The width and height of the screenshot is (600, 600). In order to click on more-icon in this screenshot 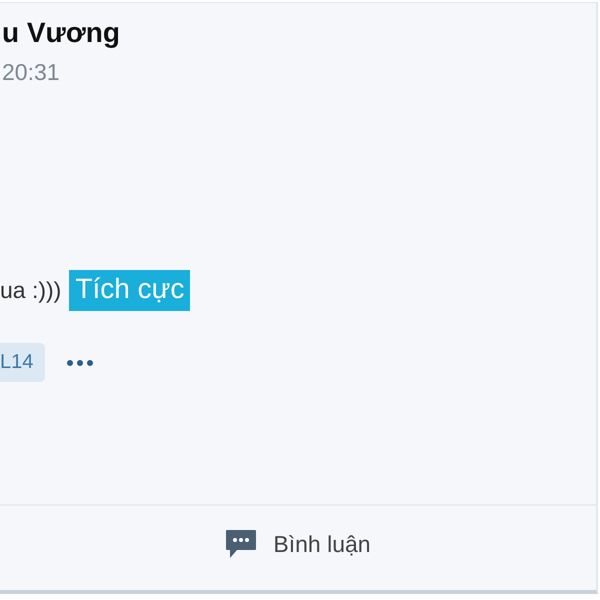, I will do `click(80, 363)`.